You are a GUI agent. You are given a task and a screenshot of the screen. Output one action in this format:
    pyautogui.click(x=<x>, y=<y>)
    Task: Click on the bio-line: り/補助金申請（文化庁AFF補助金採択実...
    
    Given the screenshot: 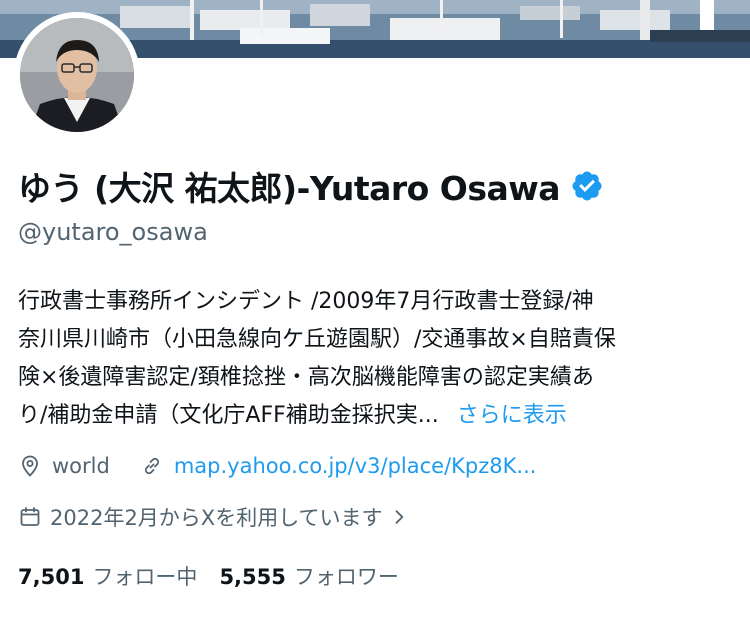 What is the action you would take?
    pyautogui.click(x=228, y=415)
    